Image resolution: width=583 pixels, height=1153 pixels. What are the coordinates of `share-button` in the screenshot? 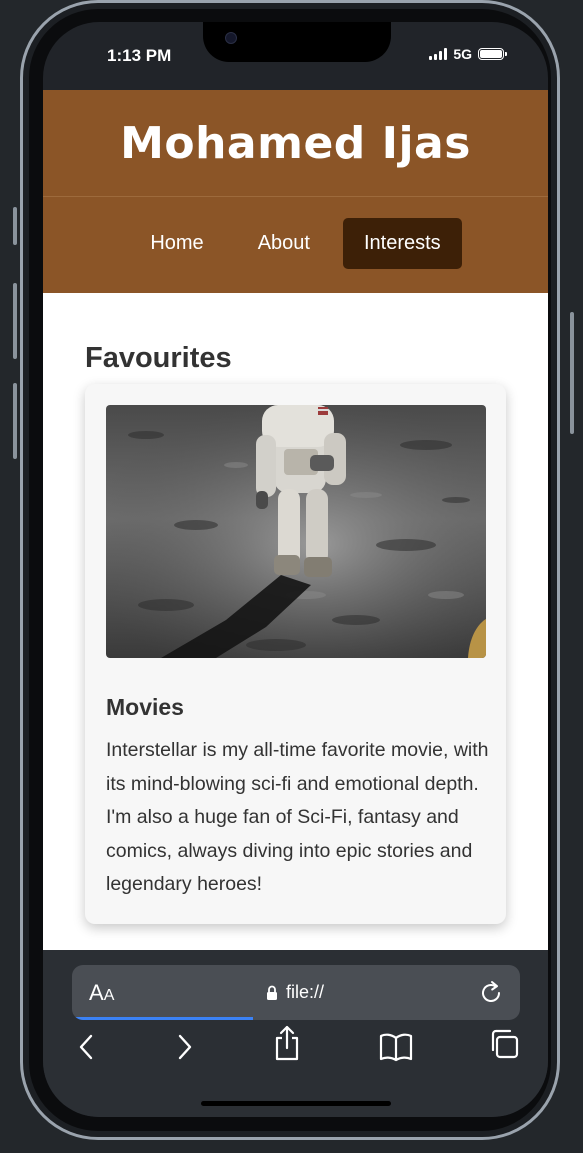 It's located at (287, 1045).